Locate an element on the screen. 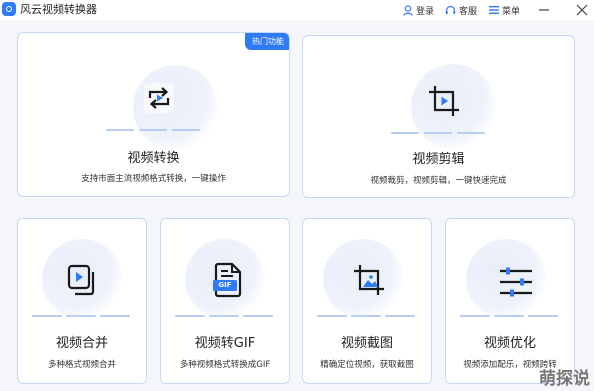  card-title: 视频合并 is located at coordinates (81, 343).